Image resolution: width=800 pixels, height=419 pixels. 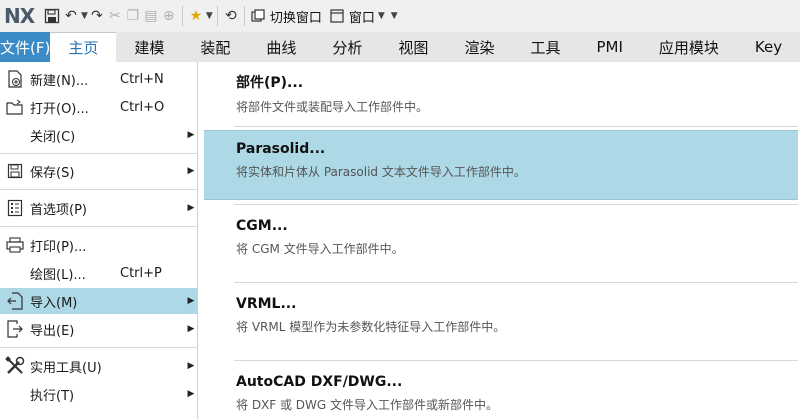 What do you see at coordinates (97, 16) in the screenshot?
I see `redo-icon: ↷` at bounding box center [97, 16].